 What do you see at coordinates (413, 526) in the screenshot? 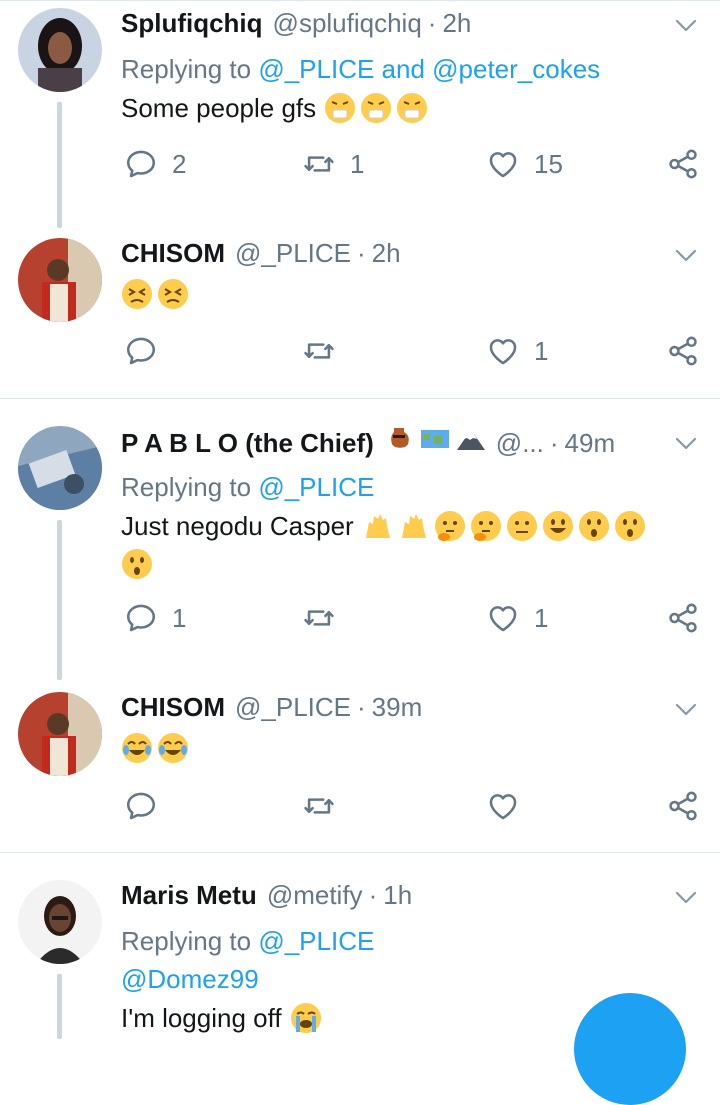
I see `raising-hands-emoji-icon` at bounding box center [413, 526].